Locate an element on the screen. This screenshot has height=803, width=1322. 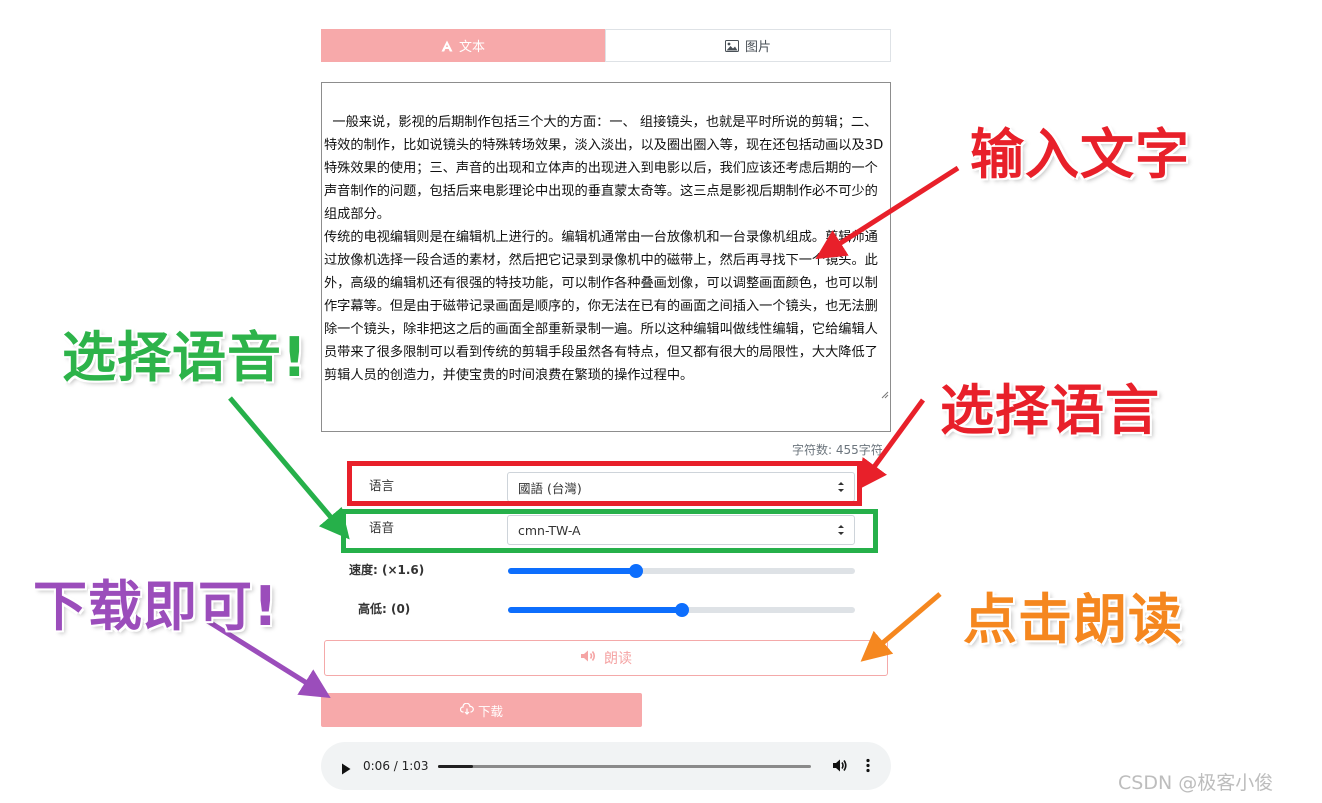
arrow-to-read is located at coordinates (901, 627).